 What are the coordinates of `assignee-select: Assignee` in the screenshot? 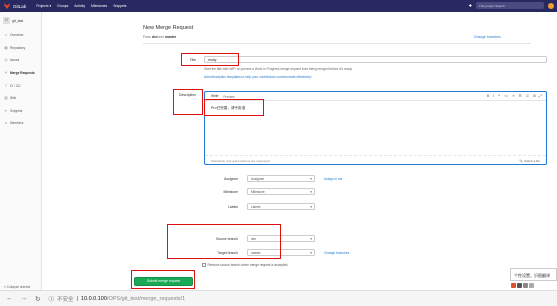 It's located at (281, 178).